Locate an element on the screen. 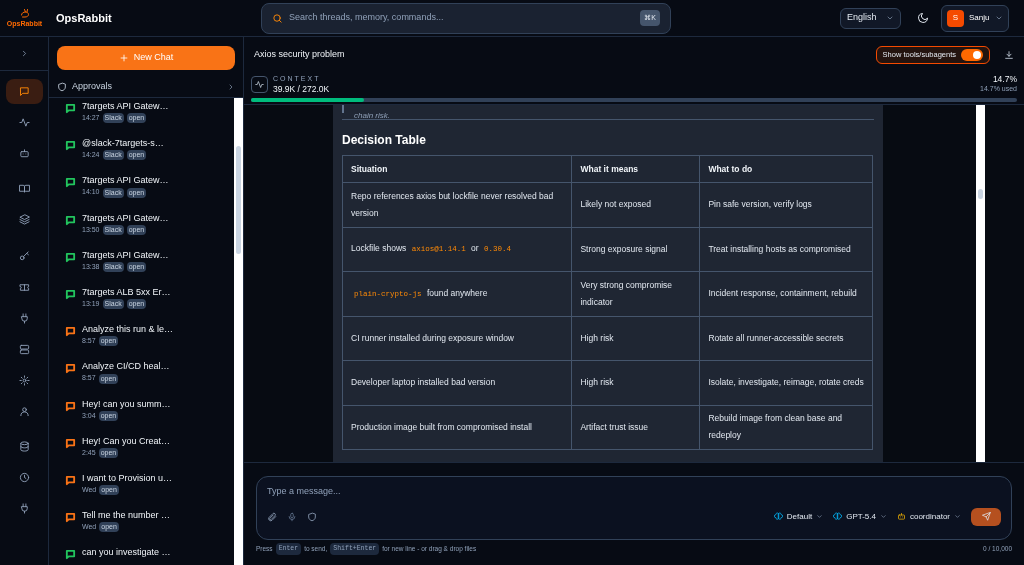  agent-select: coordinator is located at coordinates (928, 516).